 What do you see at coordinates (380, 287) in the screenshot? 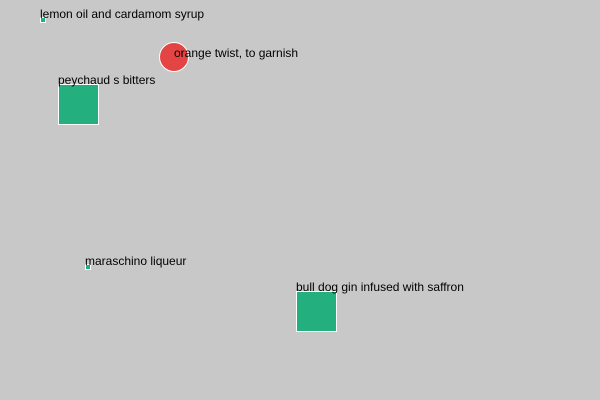
I see `bull-dog-gin-saffron-label: bull dog gin infused with saffron` at bounding box center [380, 287].